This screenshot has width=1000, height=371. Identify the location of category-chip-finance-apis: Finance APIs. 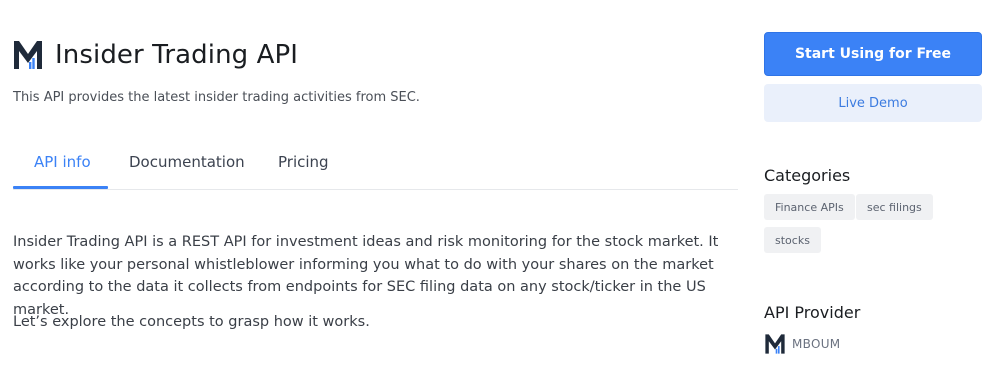
(809, 207).